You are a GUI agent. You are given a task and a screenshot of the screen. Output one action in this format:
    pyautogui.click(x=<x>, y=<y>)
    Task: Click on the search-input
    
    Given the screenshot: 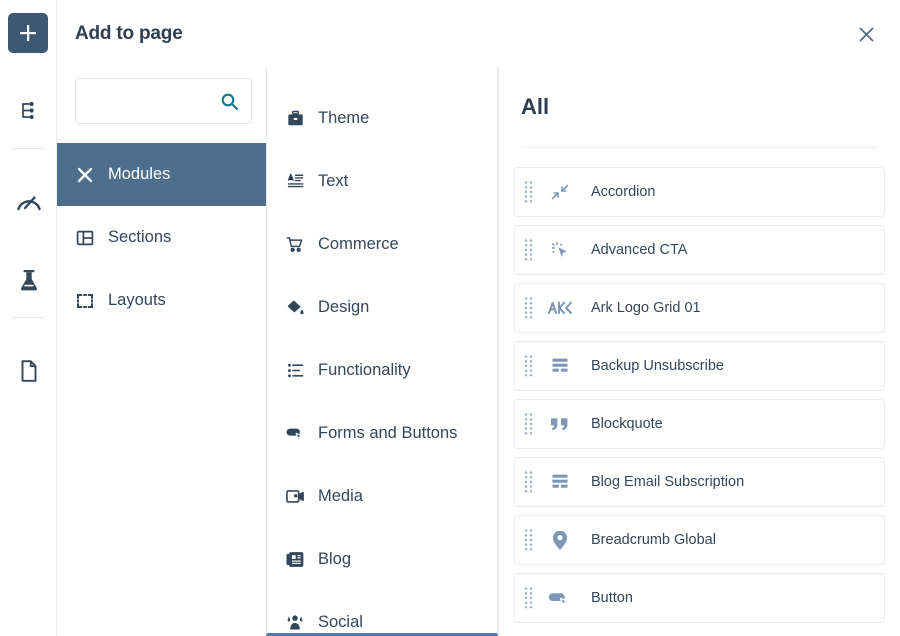 What is the action you would take?
    pyautogui.click(x=192, y=101)
    